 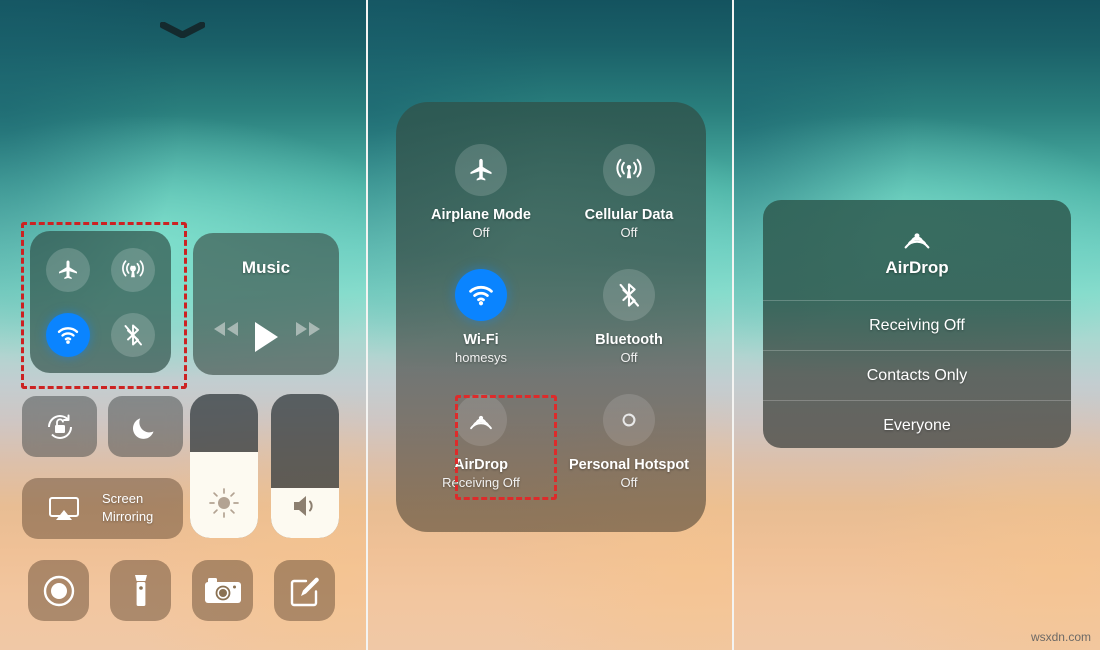 What do you see at coordinates (224, 466) in the screenshot?
I see `brightness-slider` at bounding box center [224, 466].